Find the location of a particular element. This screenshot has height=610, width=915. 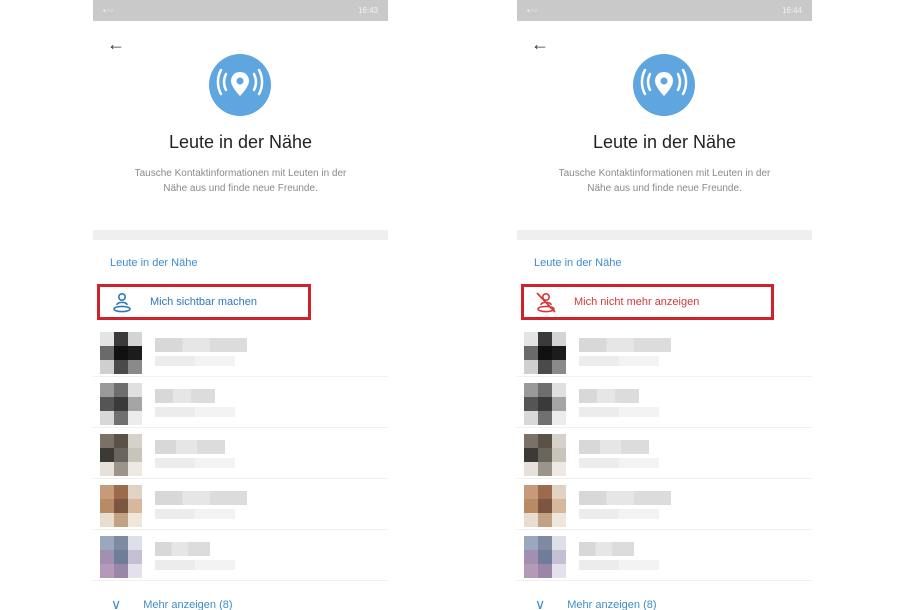

stop-showing-me-button: Mich nicht mehr anzeigen is located at coordinates (647, 302).